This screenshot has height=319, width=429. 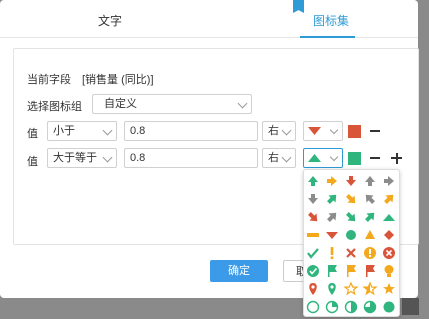 What do you see at coordinates (351, 271) in the screenshot?
I see `flag-orange-icon` at bounding box center [351, 271].